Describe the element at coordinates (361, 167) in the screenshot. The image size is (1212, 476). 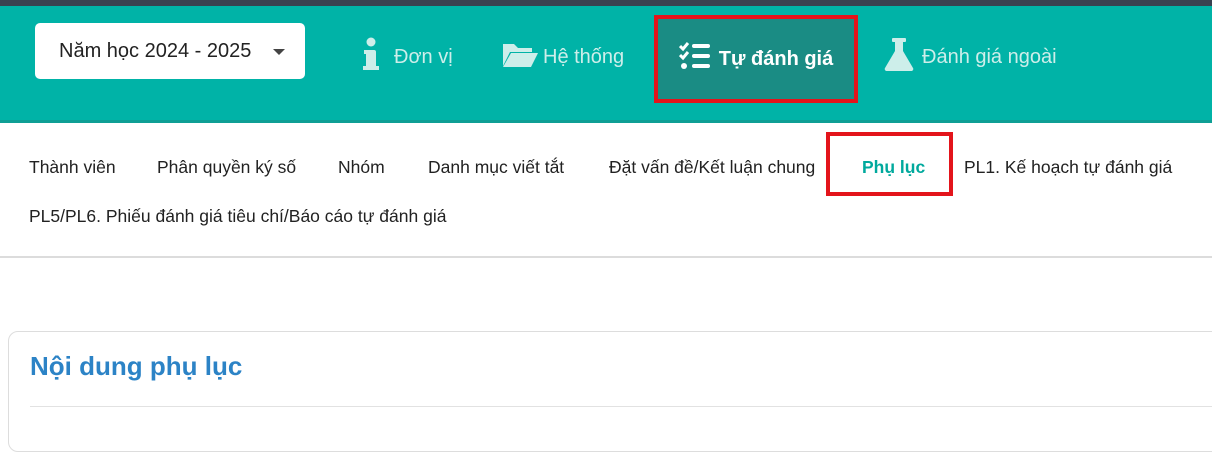
I see `tab-nhom: Nhóm` at that location.